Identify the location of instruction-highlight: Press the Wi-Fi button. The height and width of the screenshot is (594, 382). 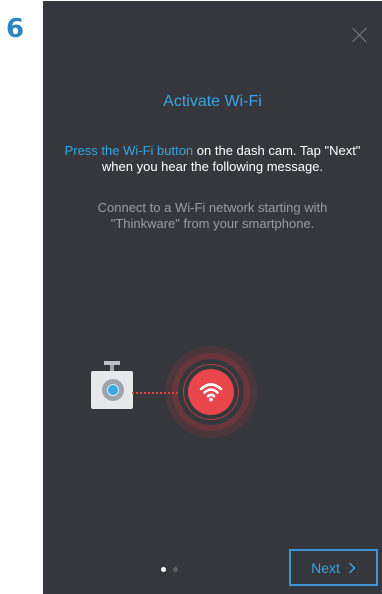
(129, 150).